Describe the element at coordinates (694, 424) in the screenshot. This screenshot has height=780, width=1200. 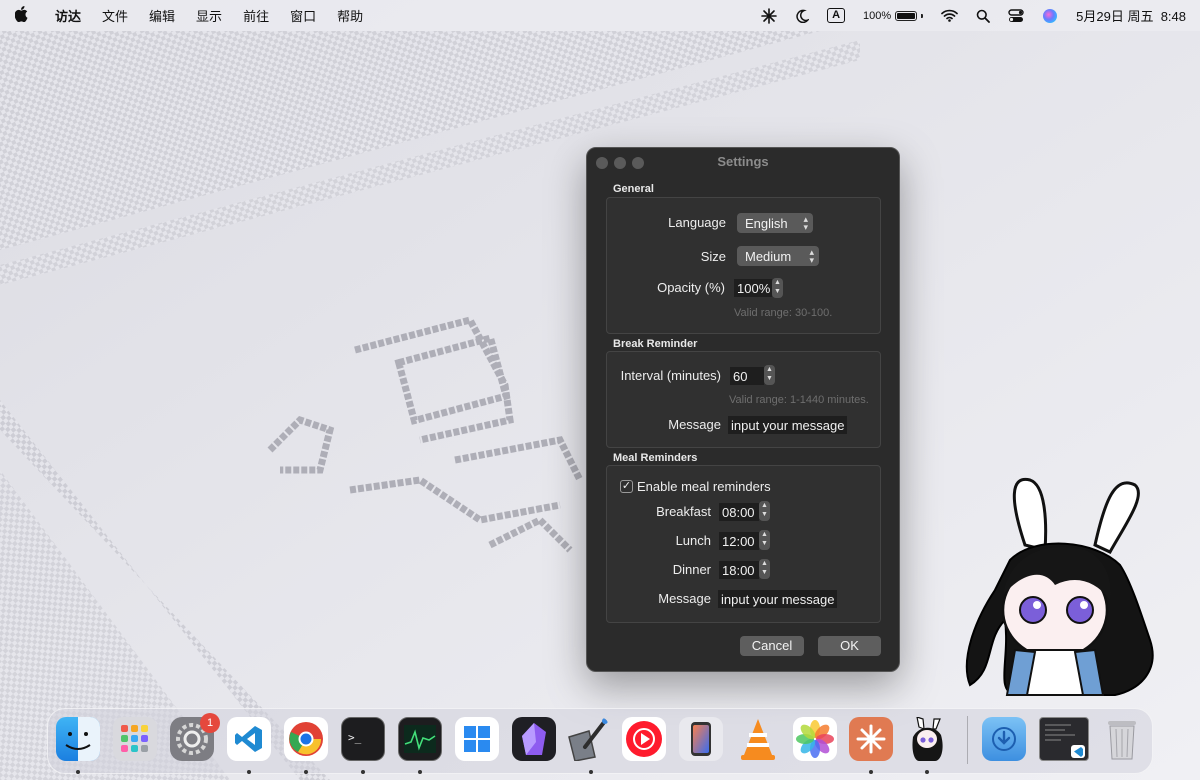
I see `break-message-label: Message` at that location.